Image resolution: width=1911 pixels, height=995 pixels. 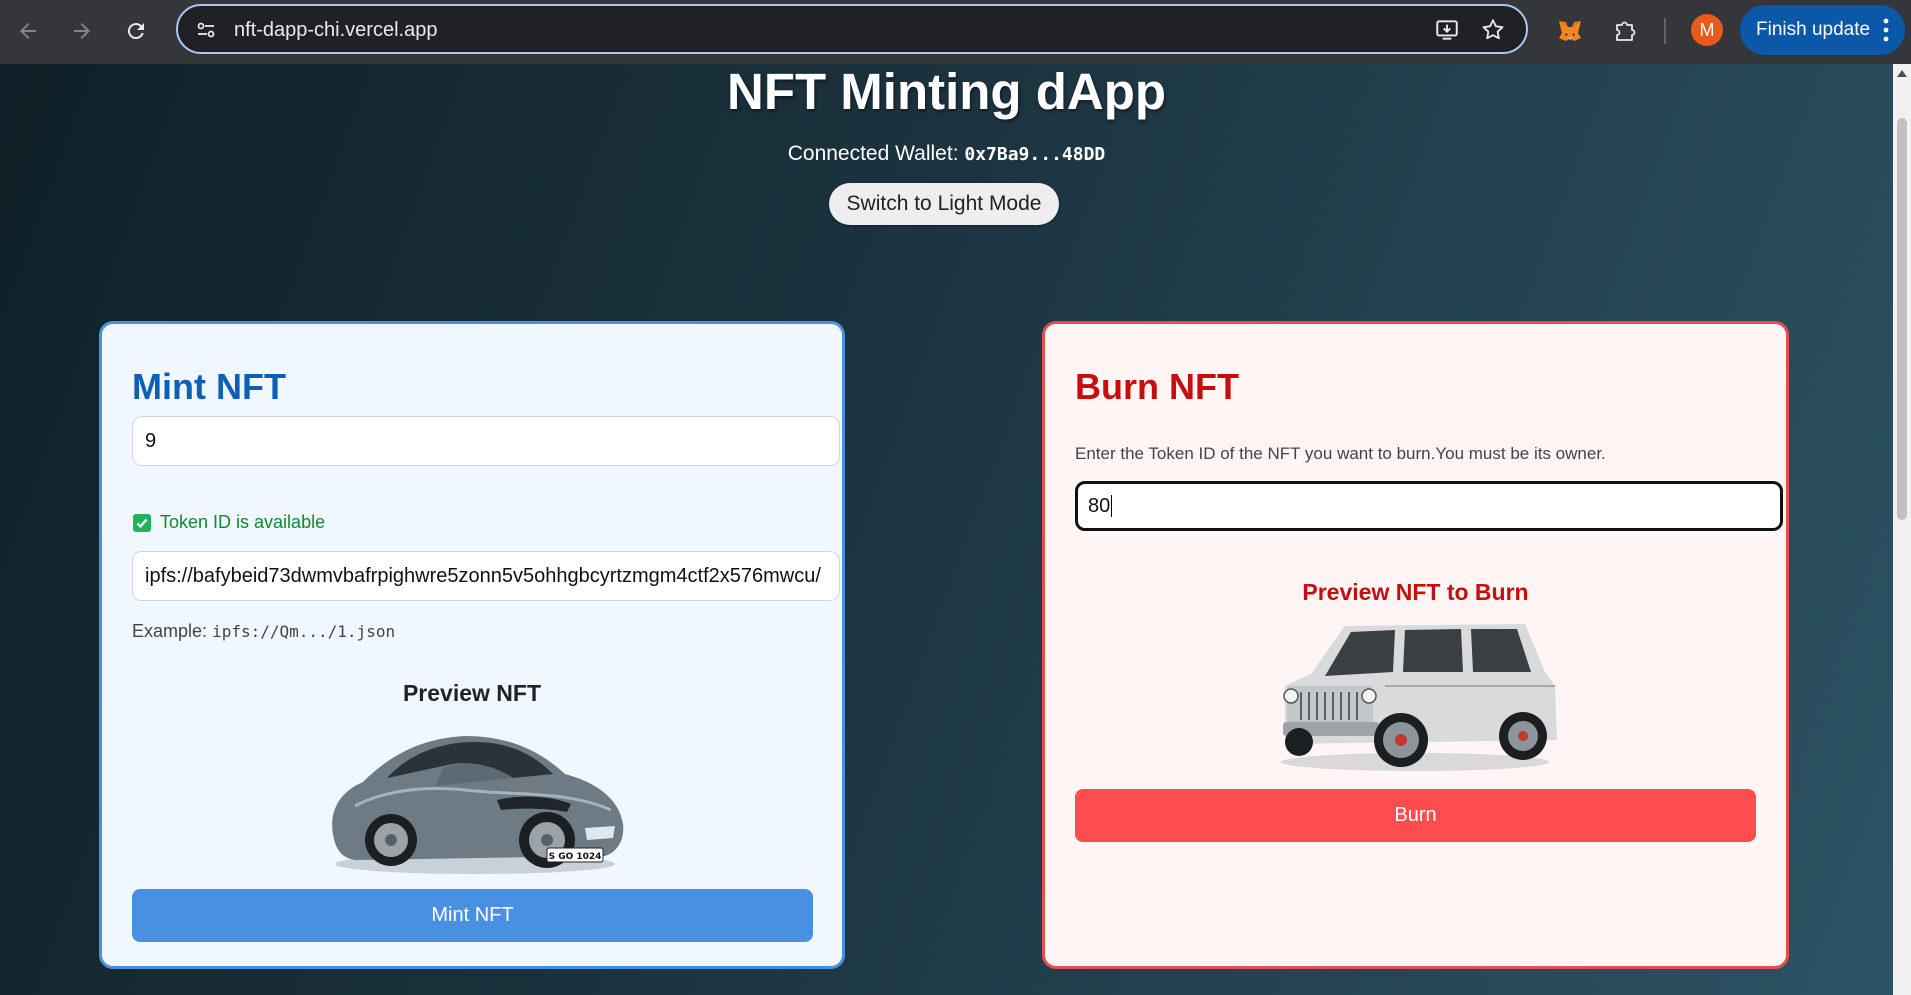 What do you see at coordinates (1035, 154) in the screenshot?
I see `wallet-address: 0x7Ba9...48DD` at bounding box center [1035, 154].